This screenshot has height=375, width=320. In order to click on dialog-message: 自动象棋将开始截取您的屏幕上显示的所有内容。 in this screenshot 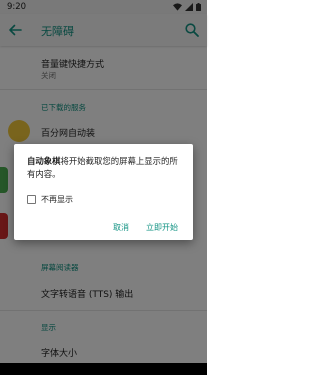, I will do `click(106, 168)`.